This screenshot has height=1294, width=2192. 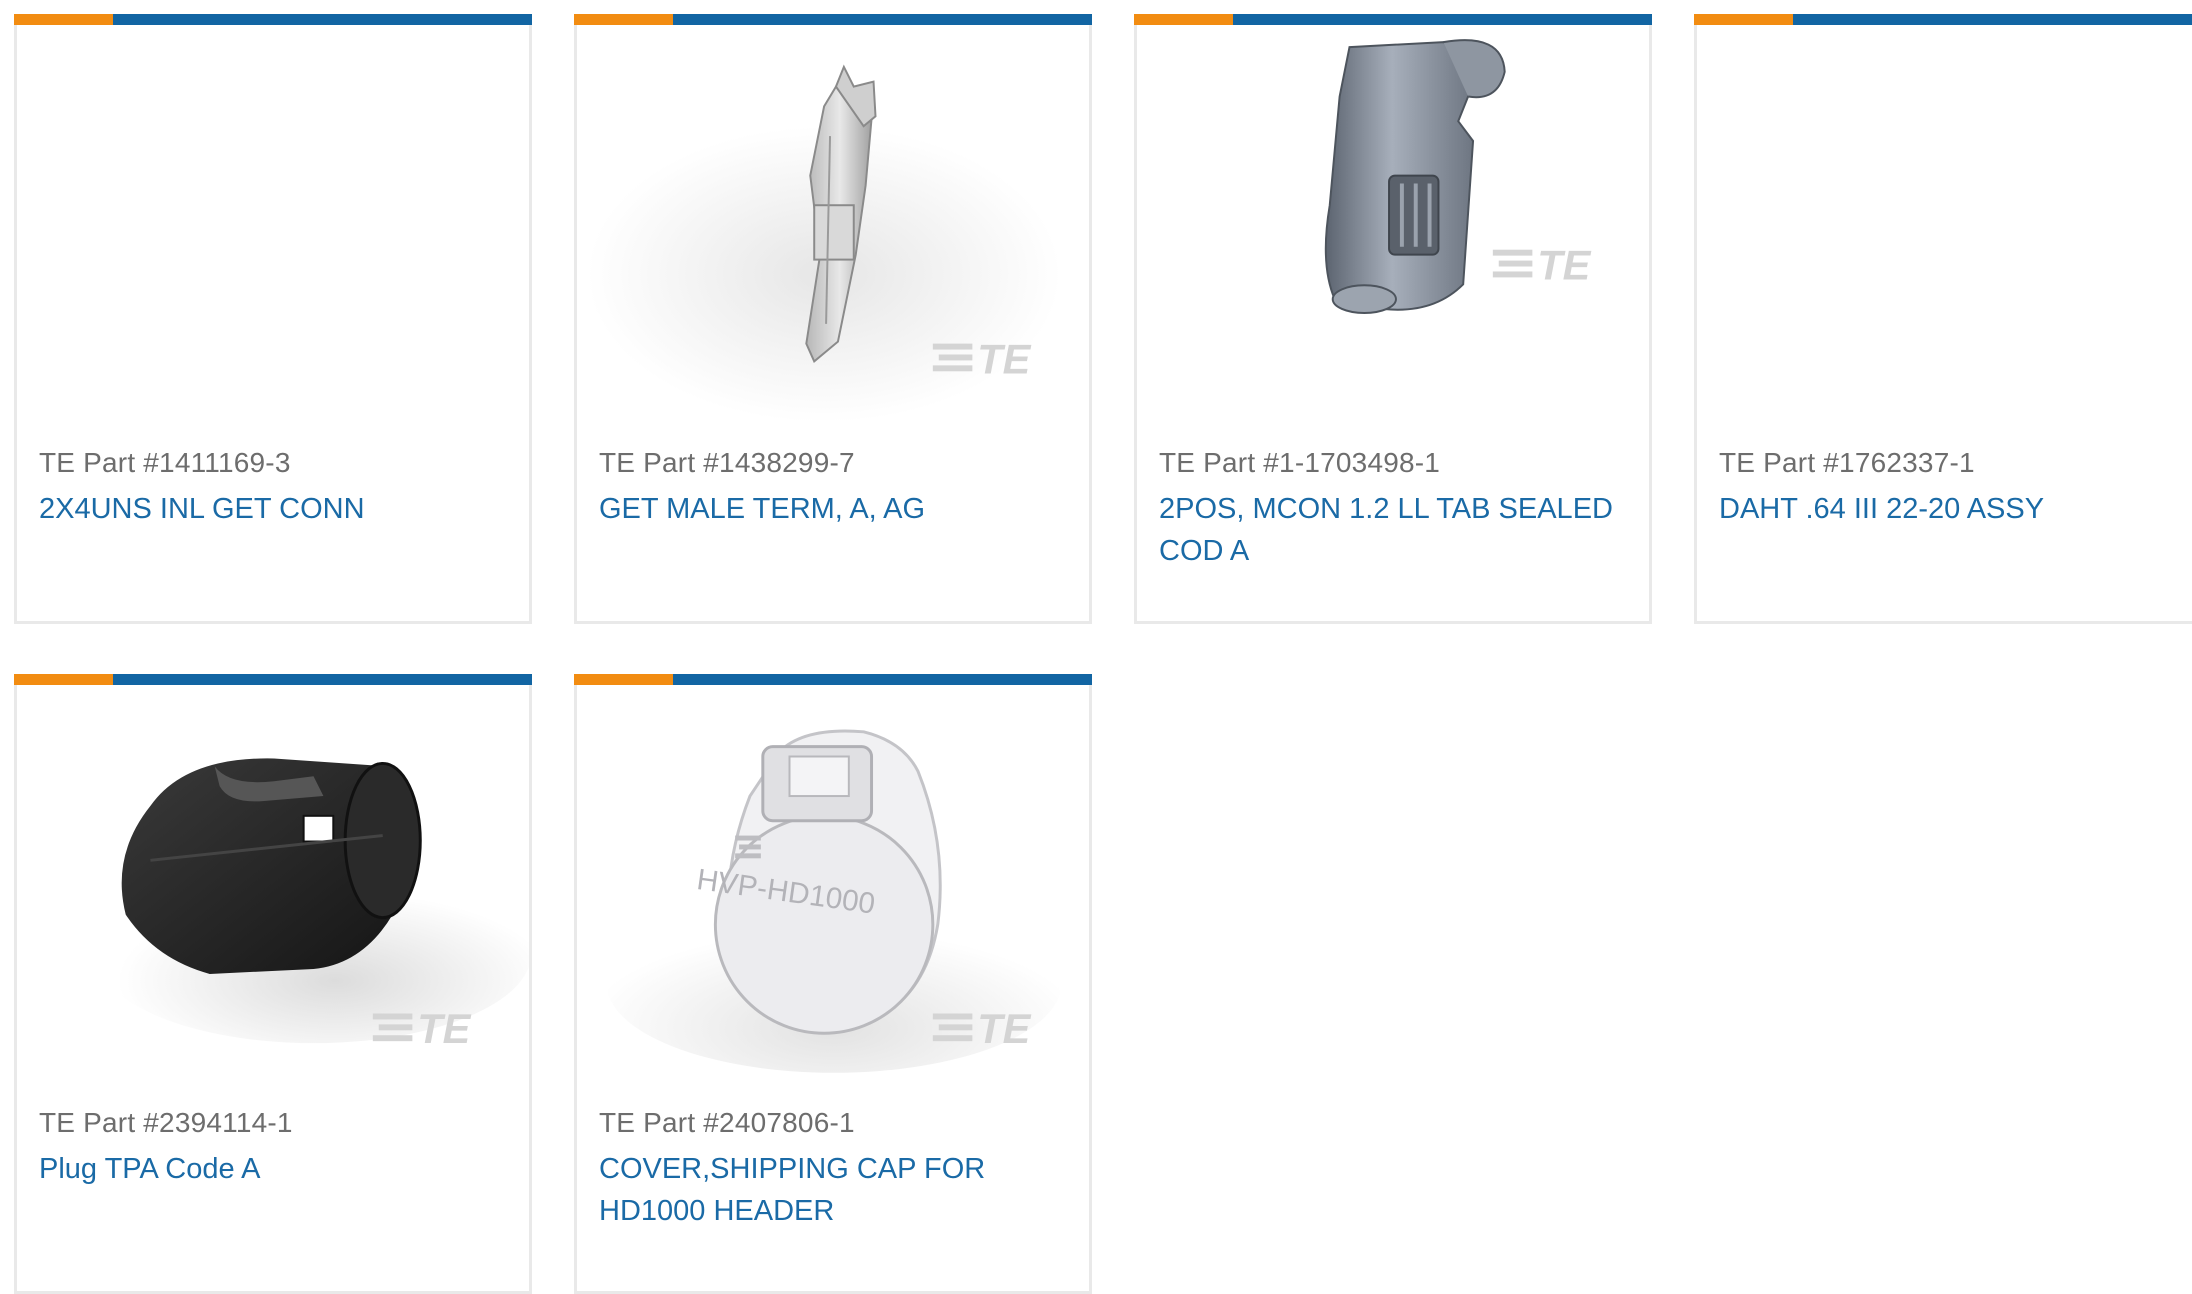 I want to click on product-card: TE Part #1411169-3 2X4UNS INL GET CONN, so click(x=273, y=319).